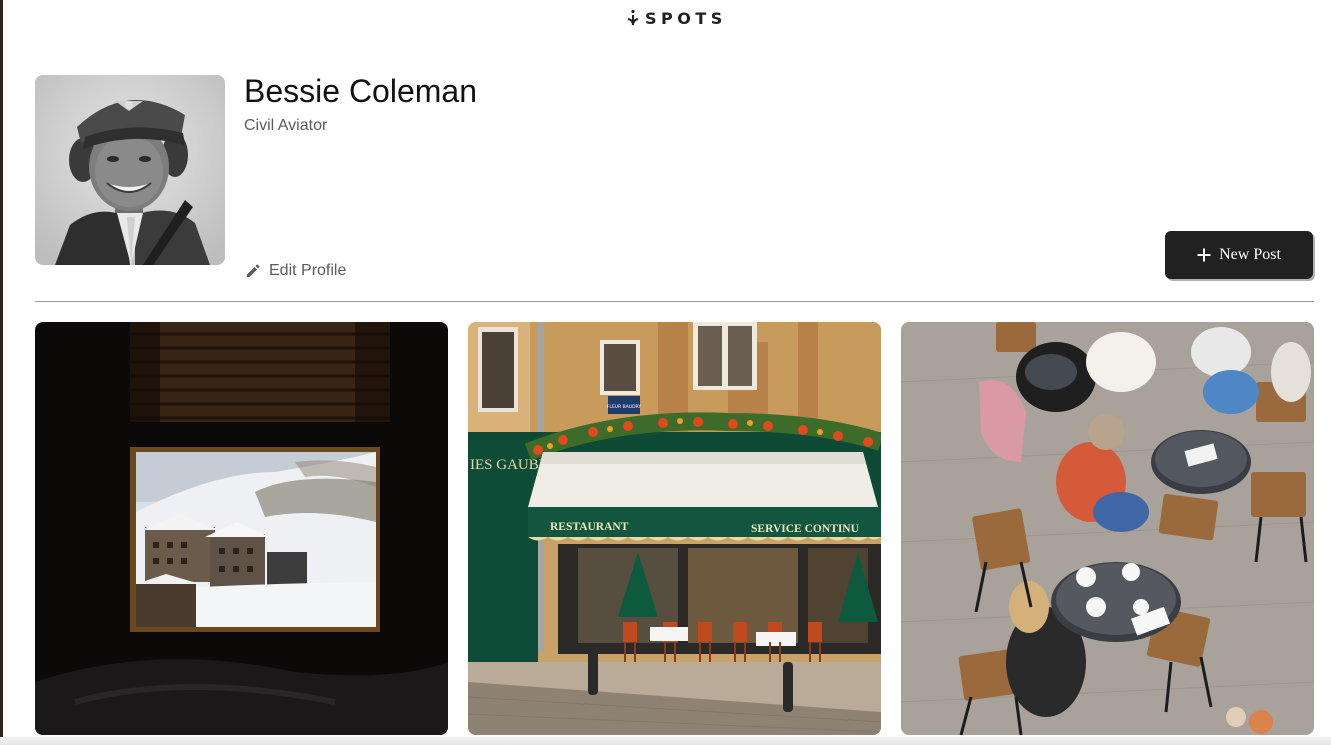 This screenshot has height=745, width=1331. Describe the element at coordinates (1, 372) in the screenshot. I see `window-edge` at that location.